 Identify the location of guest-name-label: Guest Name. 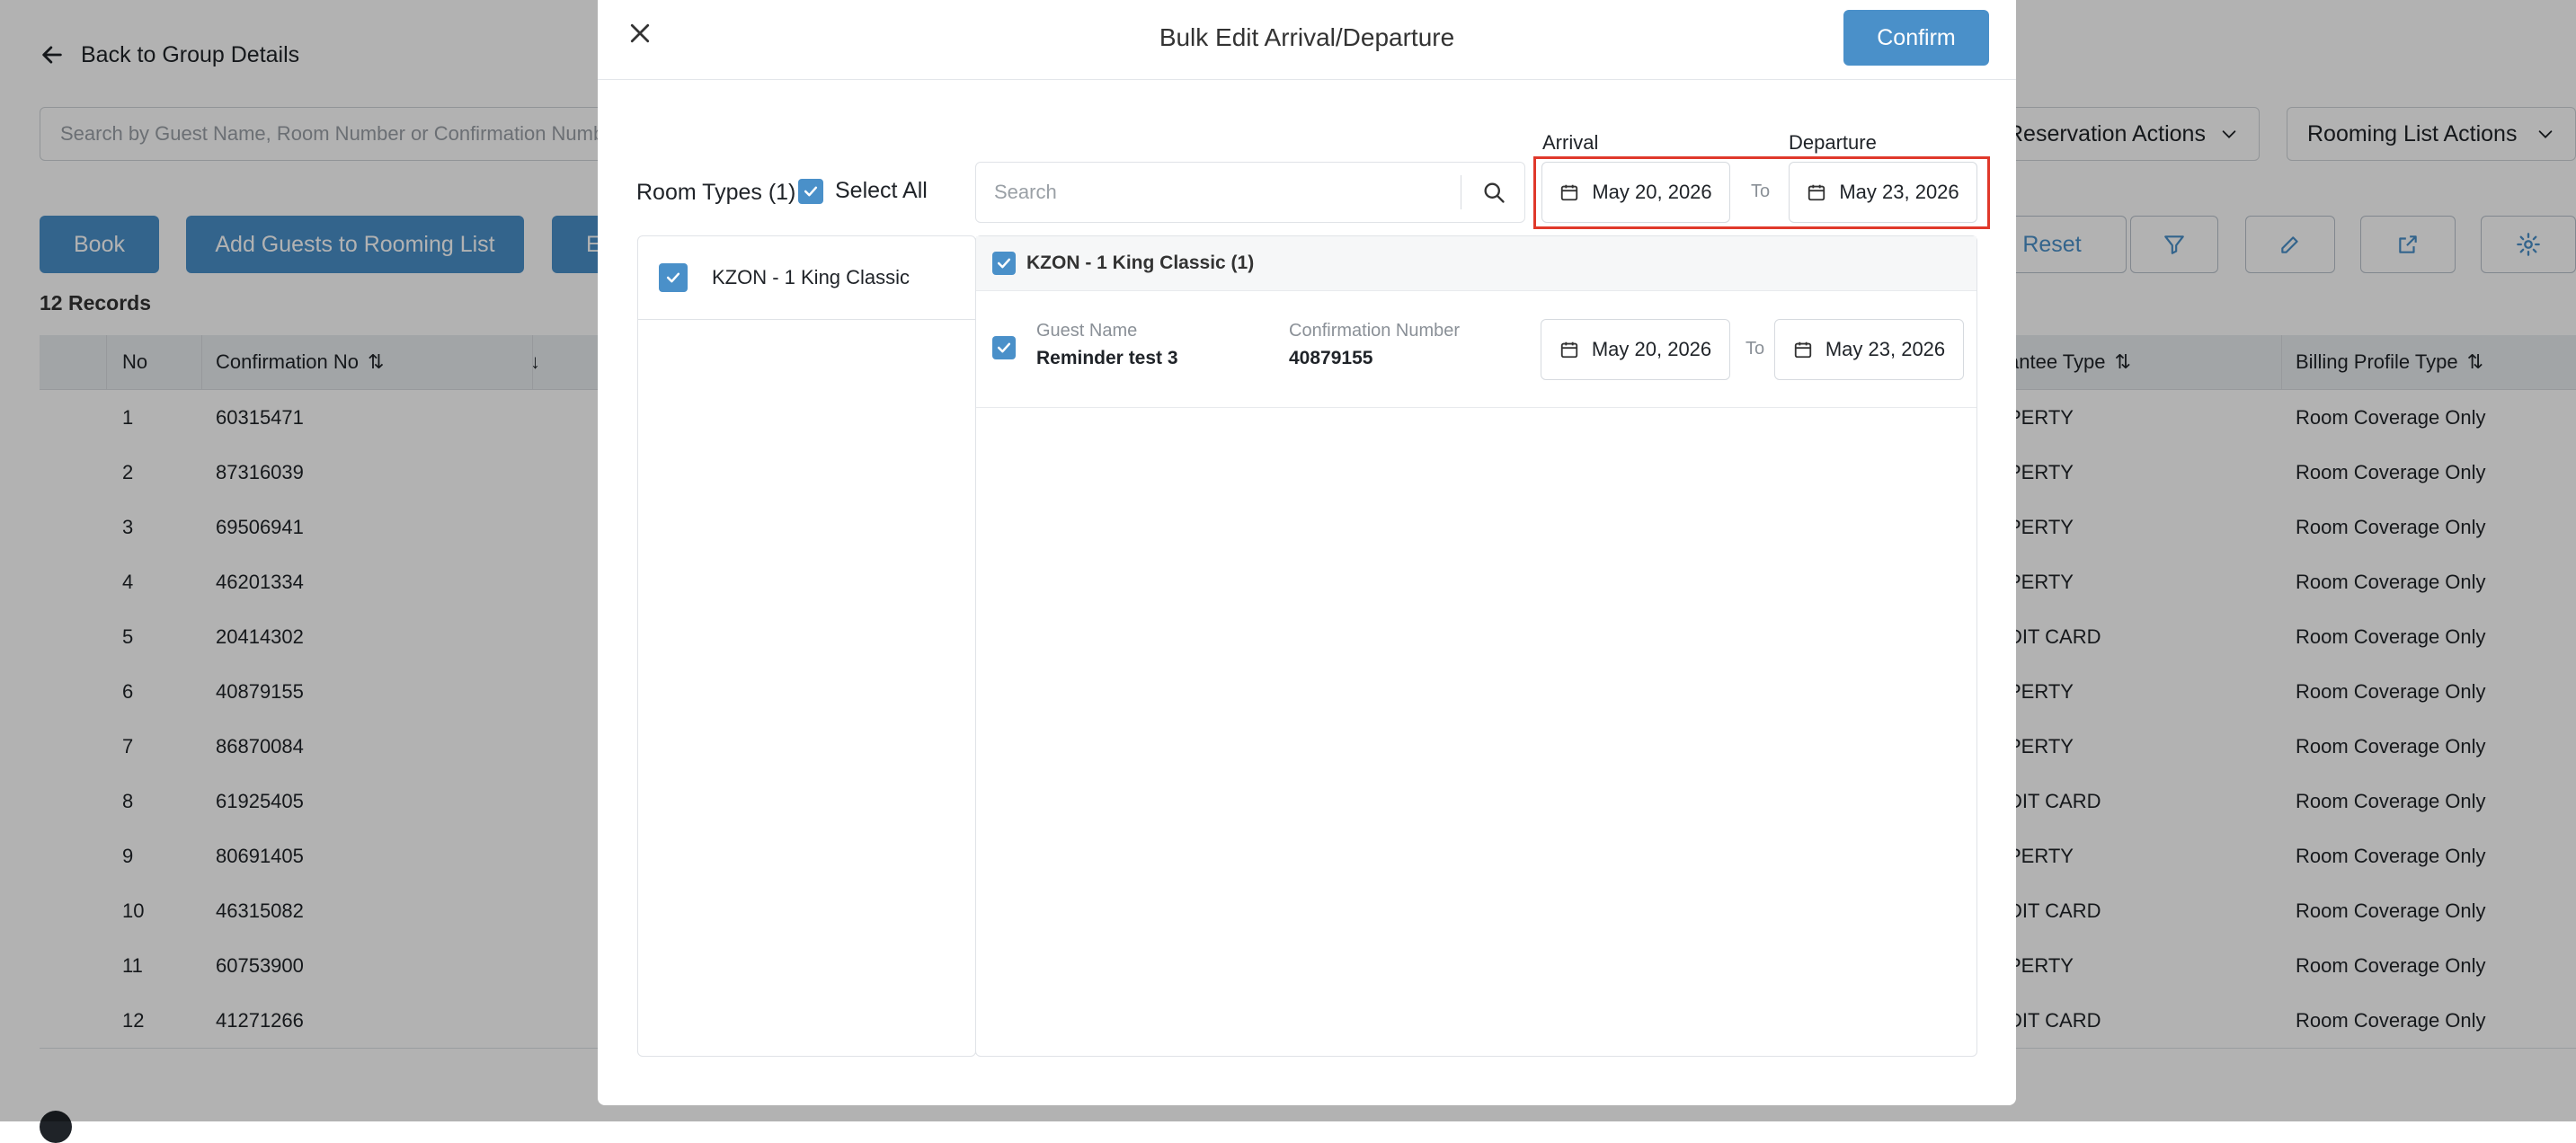
(1087, 331).